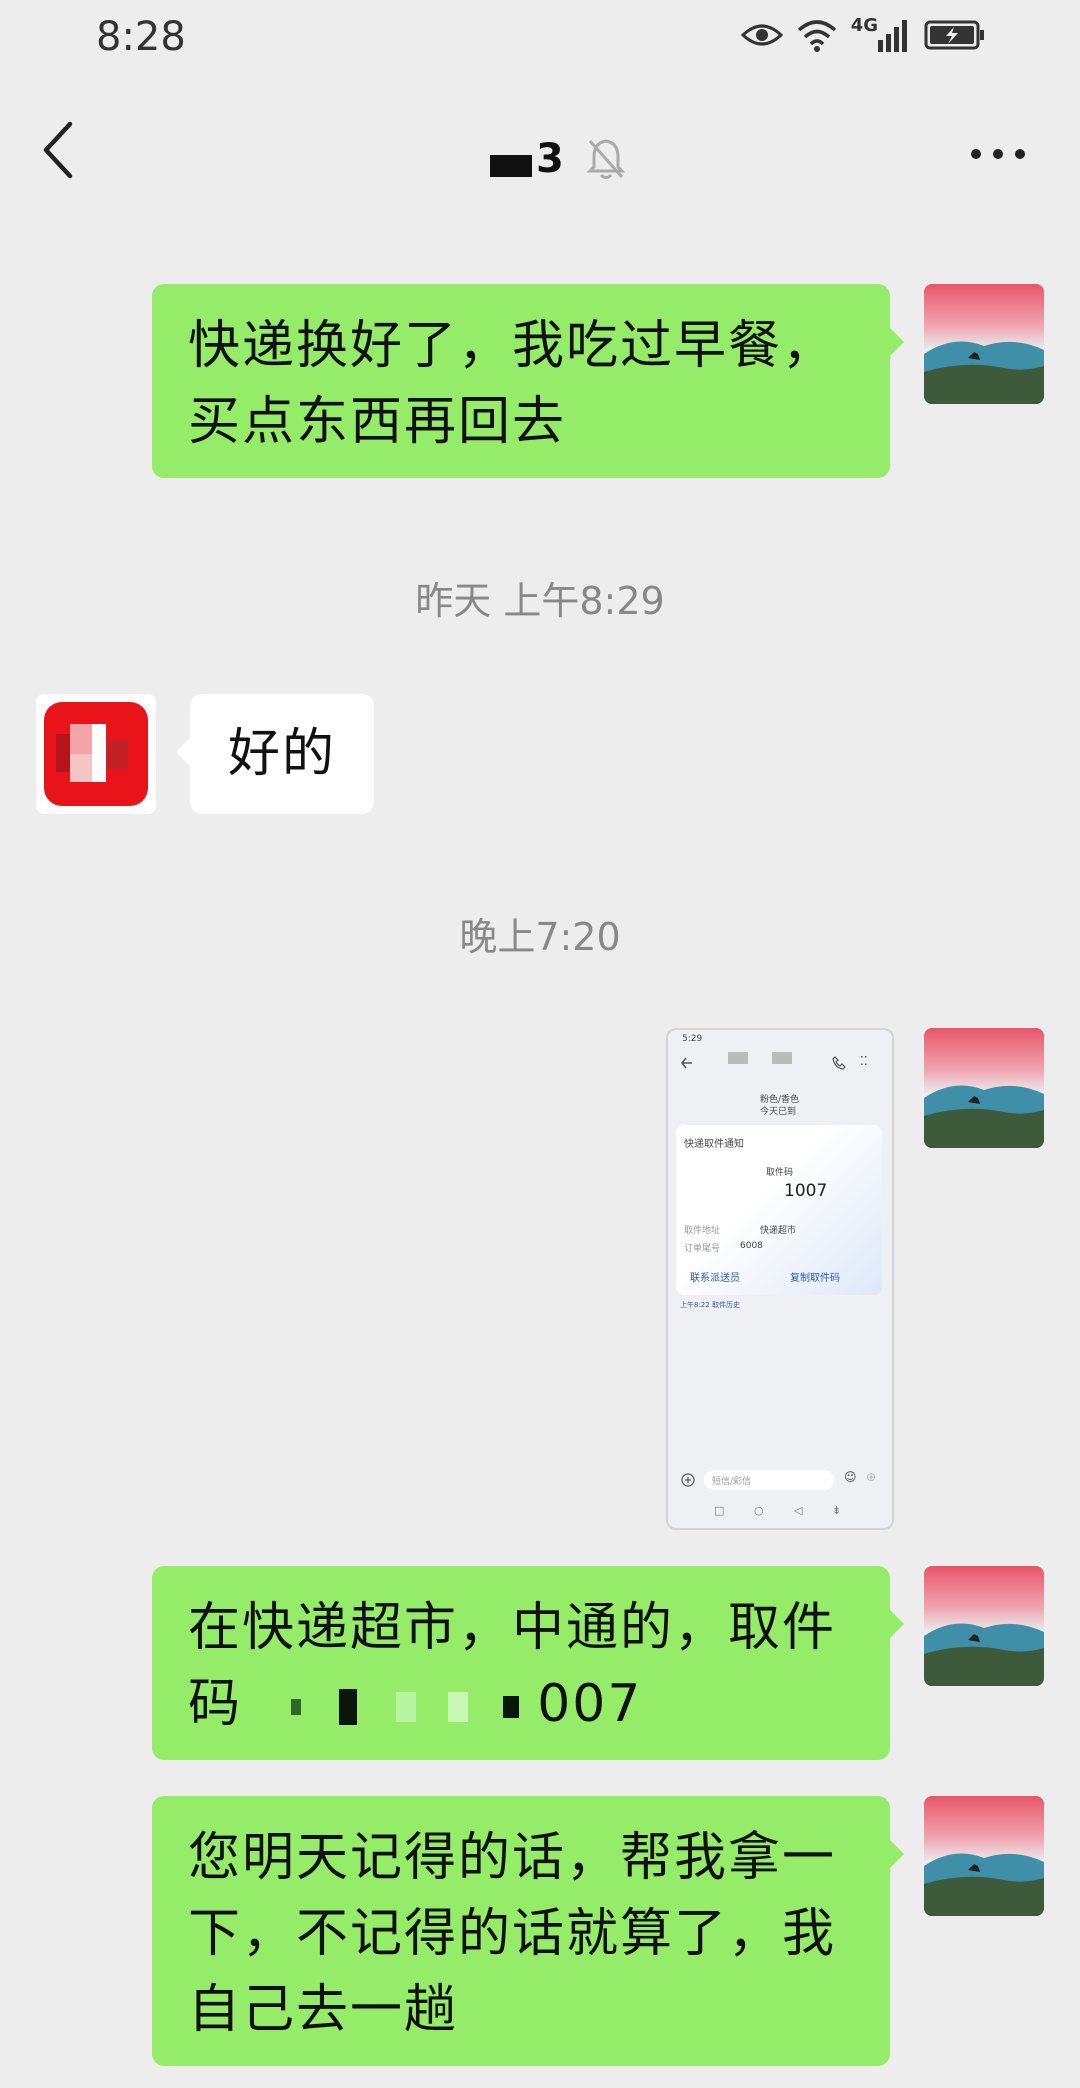 The height and width of the screenshot is (2088, 1080). Describe the element at coordinates (512, 1858) in the screenshot. I see `message-text-line: 您明天记得的话，帮我拿一` at that location.